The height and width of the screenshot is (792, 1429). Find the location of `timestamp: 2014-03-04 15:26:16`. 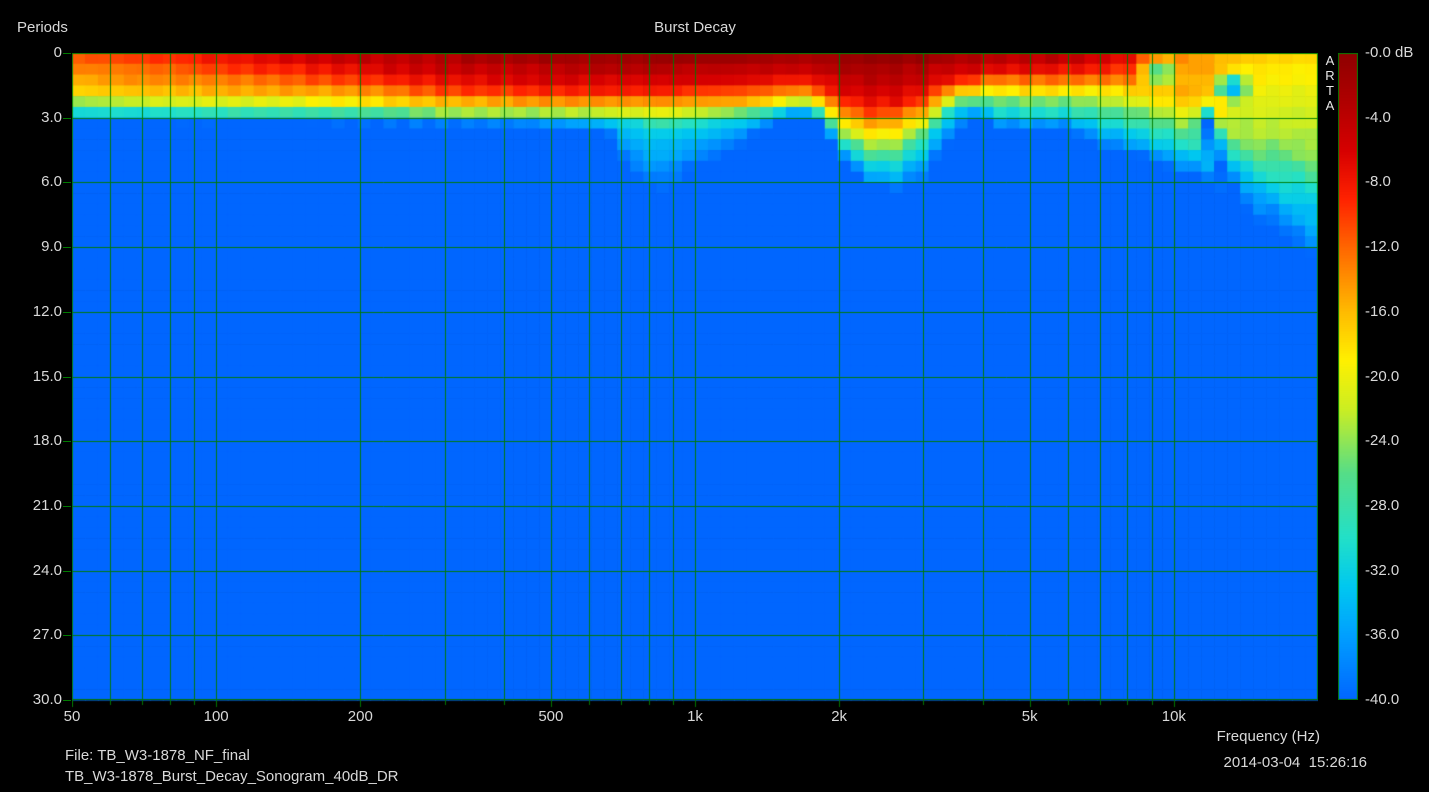

timestamp: 2014-03-04 15:26:16 is located at coordinates (1295, 762).